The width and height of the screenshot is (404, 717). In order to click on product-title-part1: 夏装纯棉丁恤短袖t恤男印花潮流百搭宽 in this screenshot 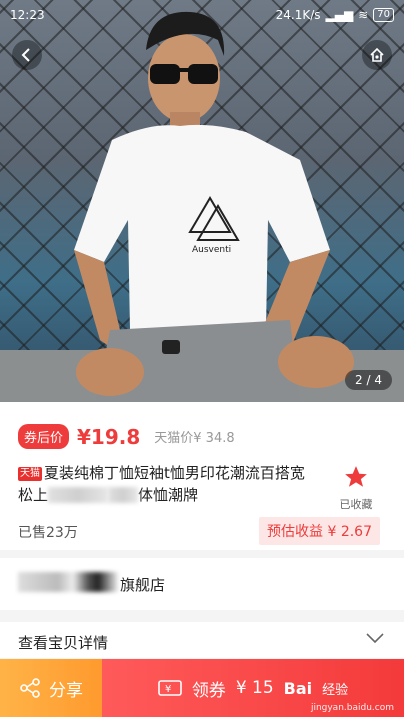, I will do `click(174, 473)`.